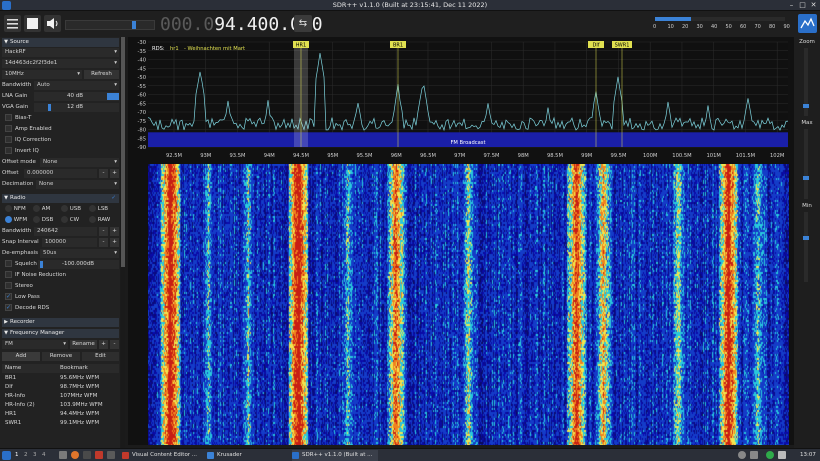  What do you see at coordinates (8, 296) in the screenshot?
I see `low-pass-checkbox: ✓` at bounding box center [8, 296].